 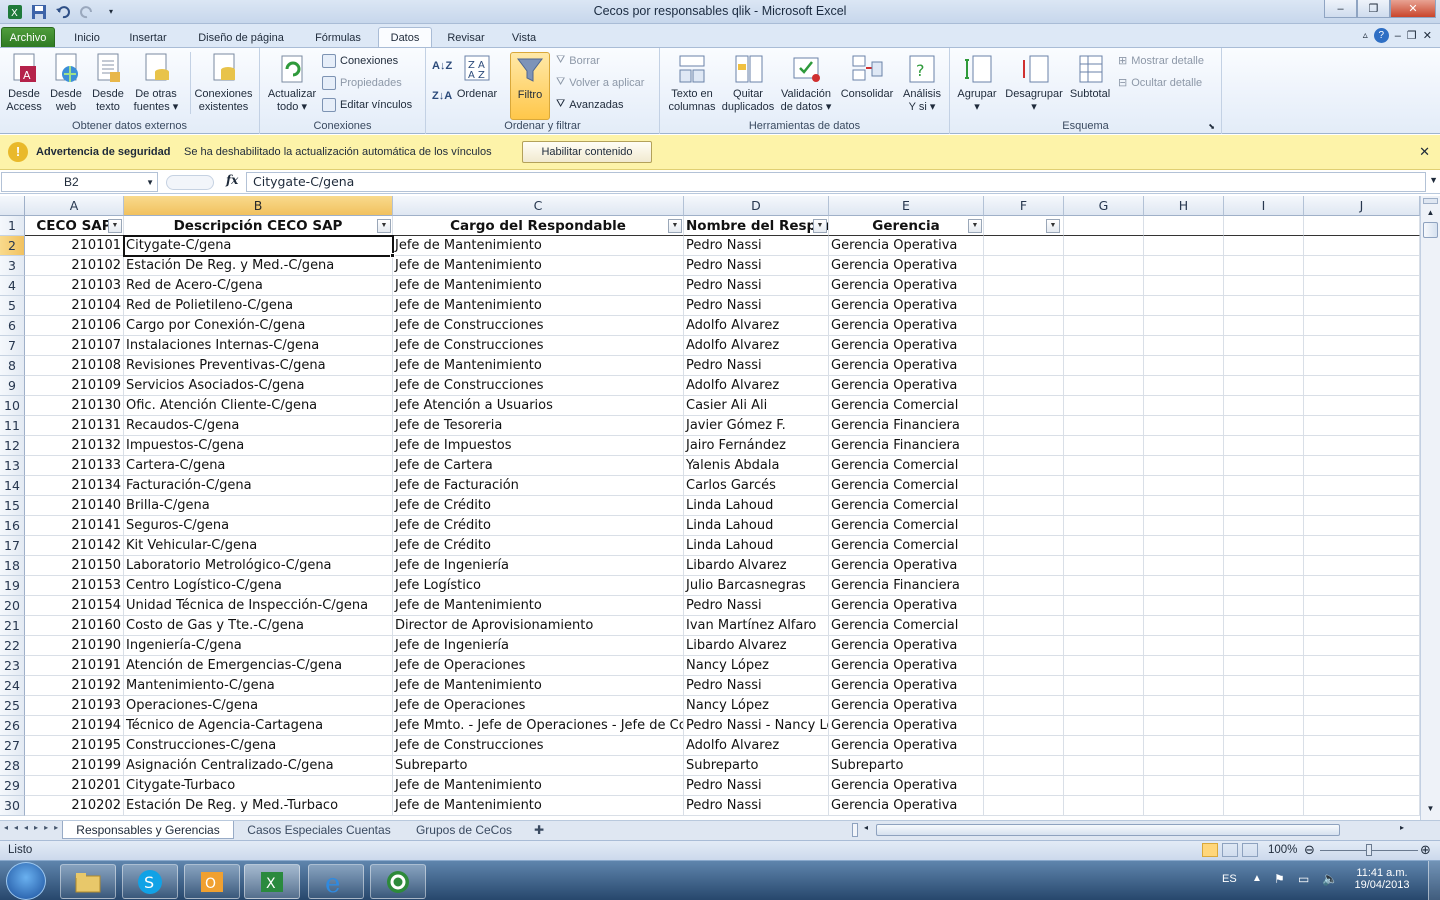 I want to click on cell: Jefe Logístico, so click(x=538, y=586).